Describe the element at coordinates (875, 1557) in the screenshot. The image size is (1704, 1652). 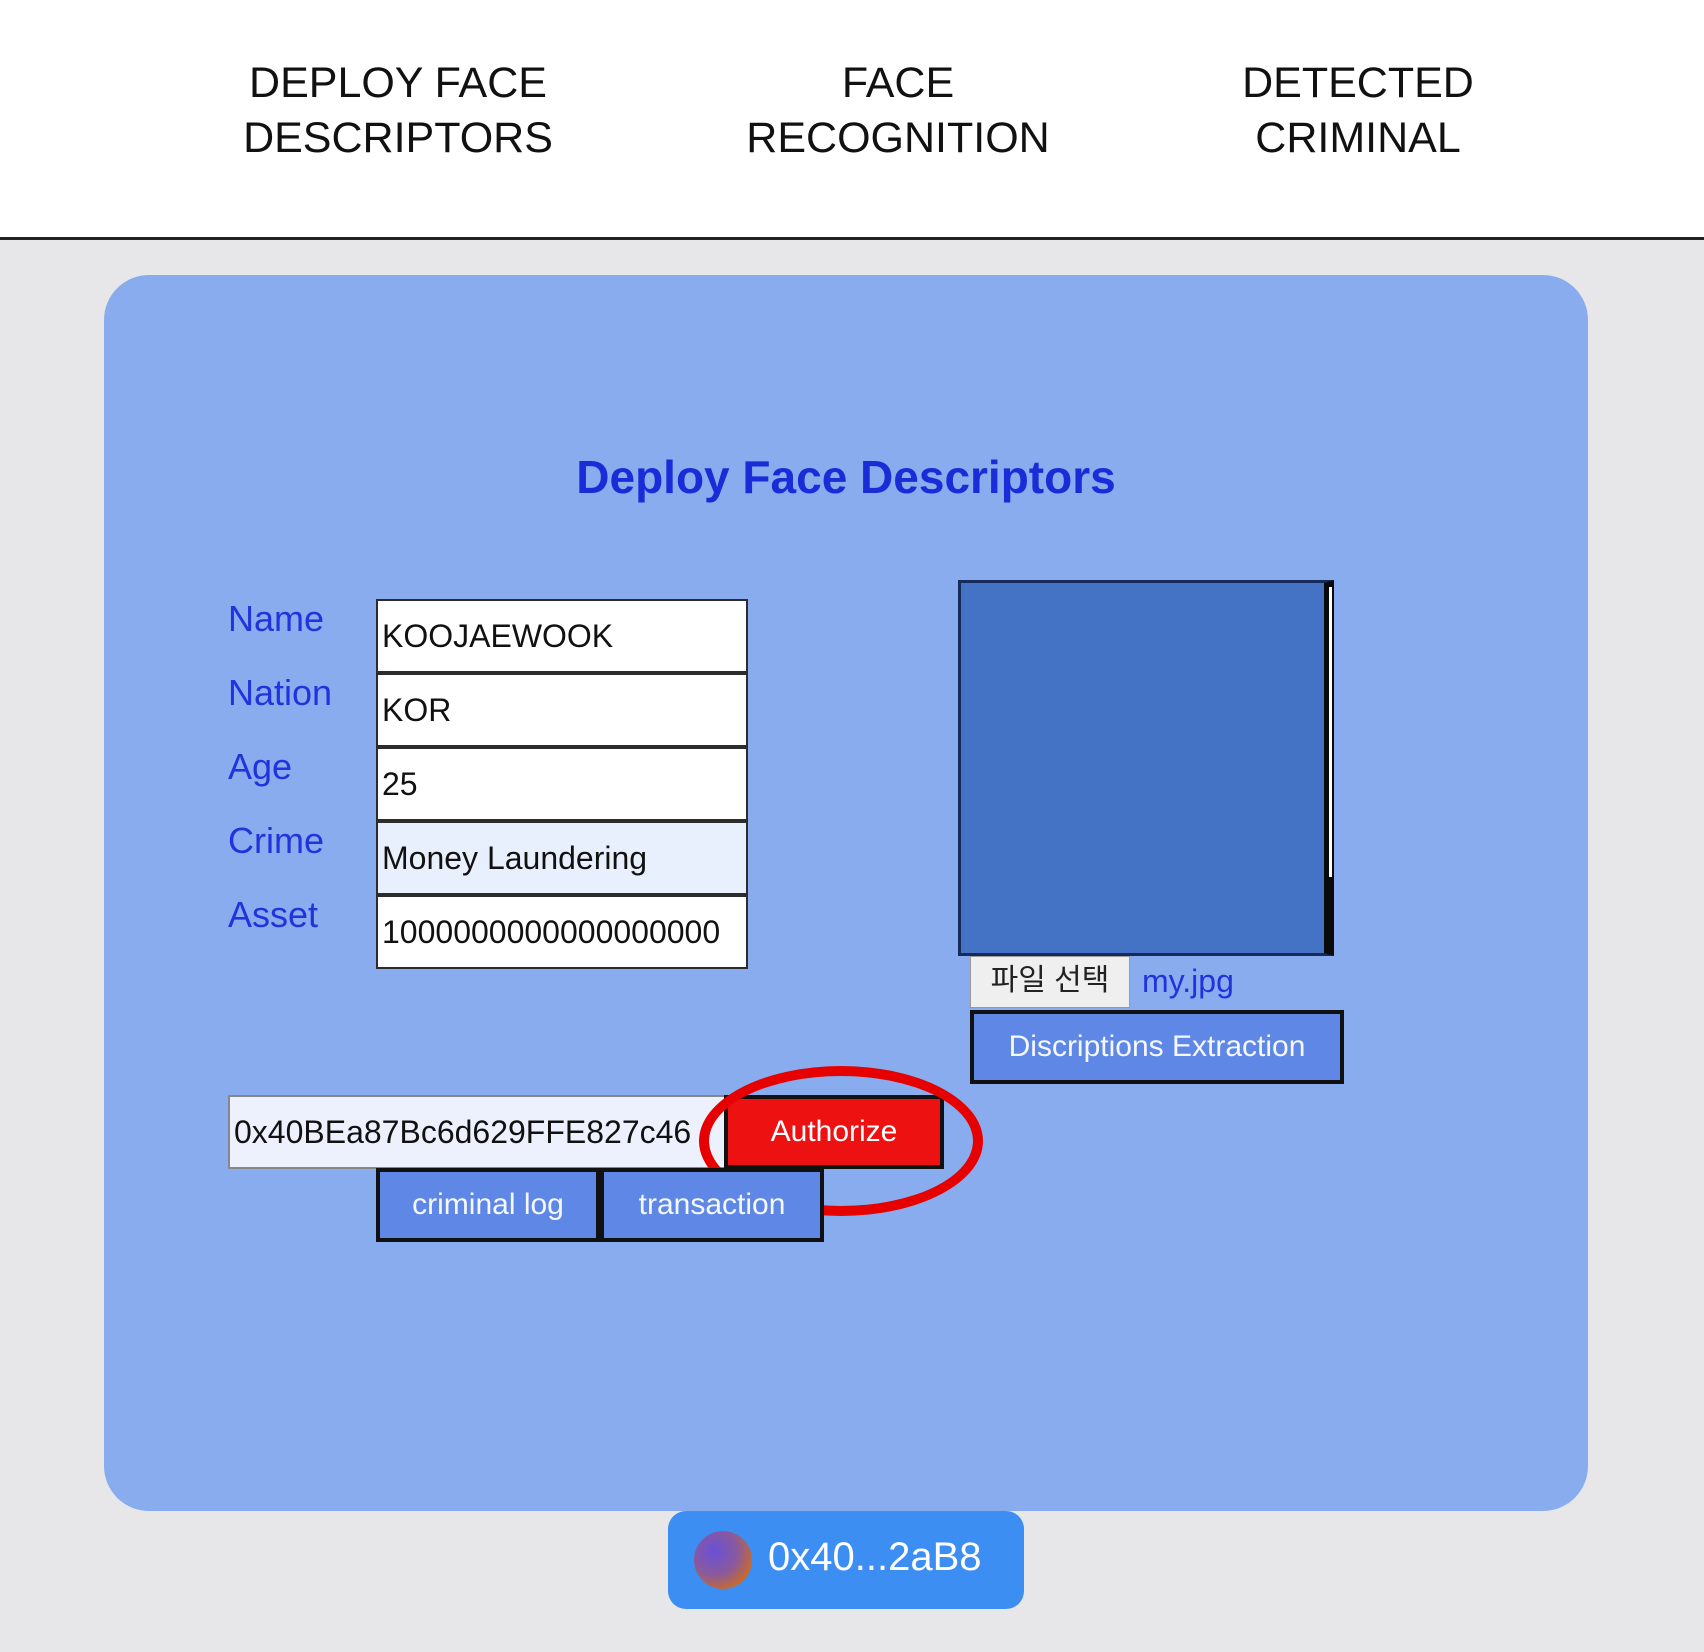
I see `wallet-address: 0x40...2aB8` at that location.